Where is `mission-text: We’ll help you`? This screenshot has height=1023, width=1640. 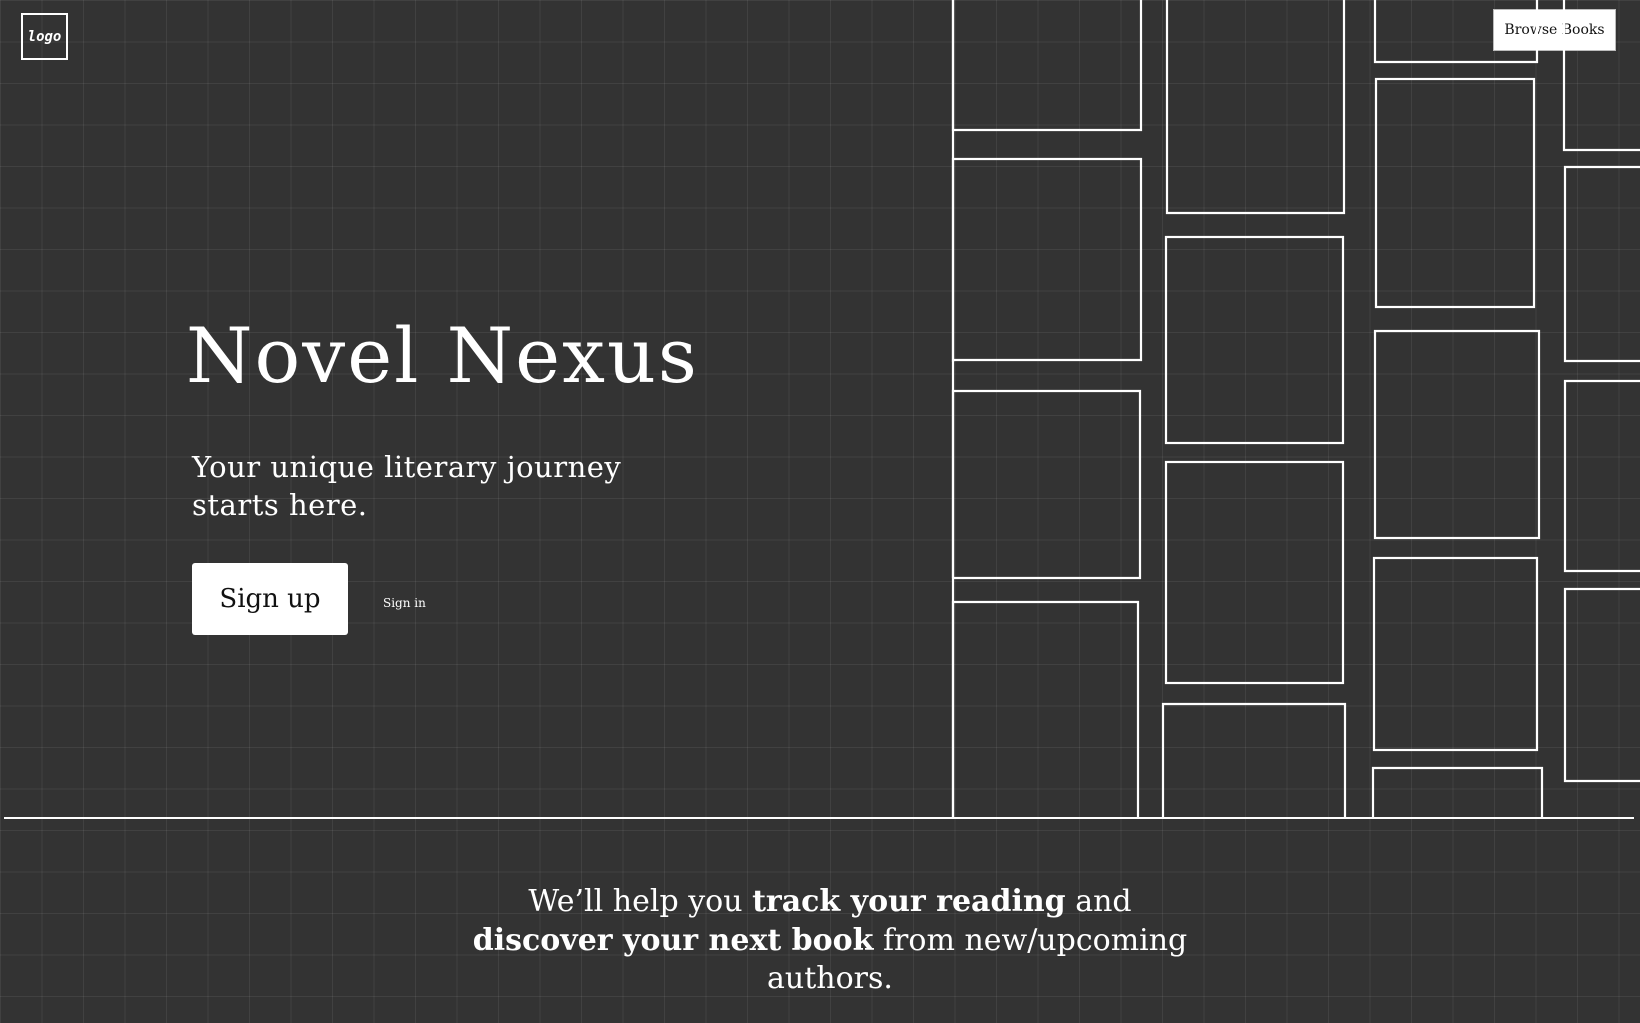 mission-text: We’ll help you is located at coordinates (640, 901).